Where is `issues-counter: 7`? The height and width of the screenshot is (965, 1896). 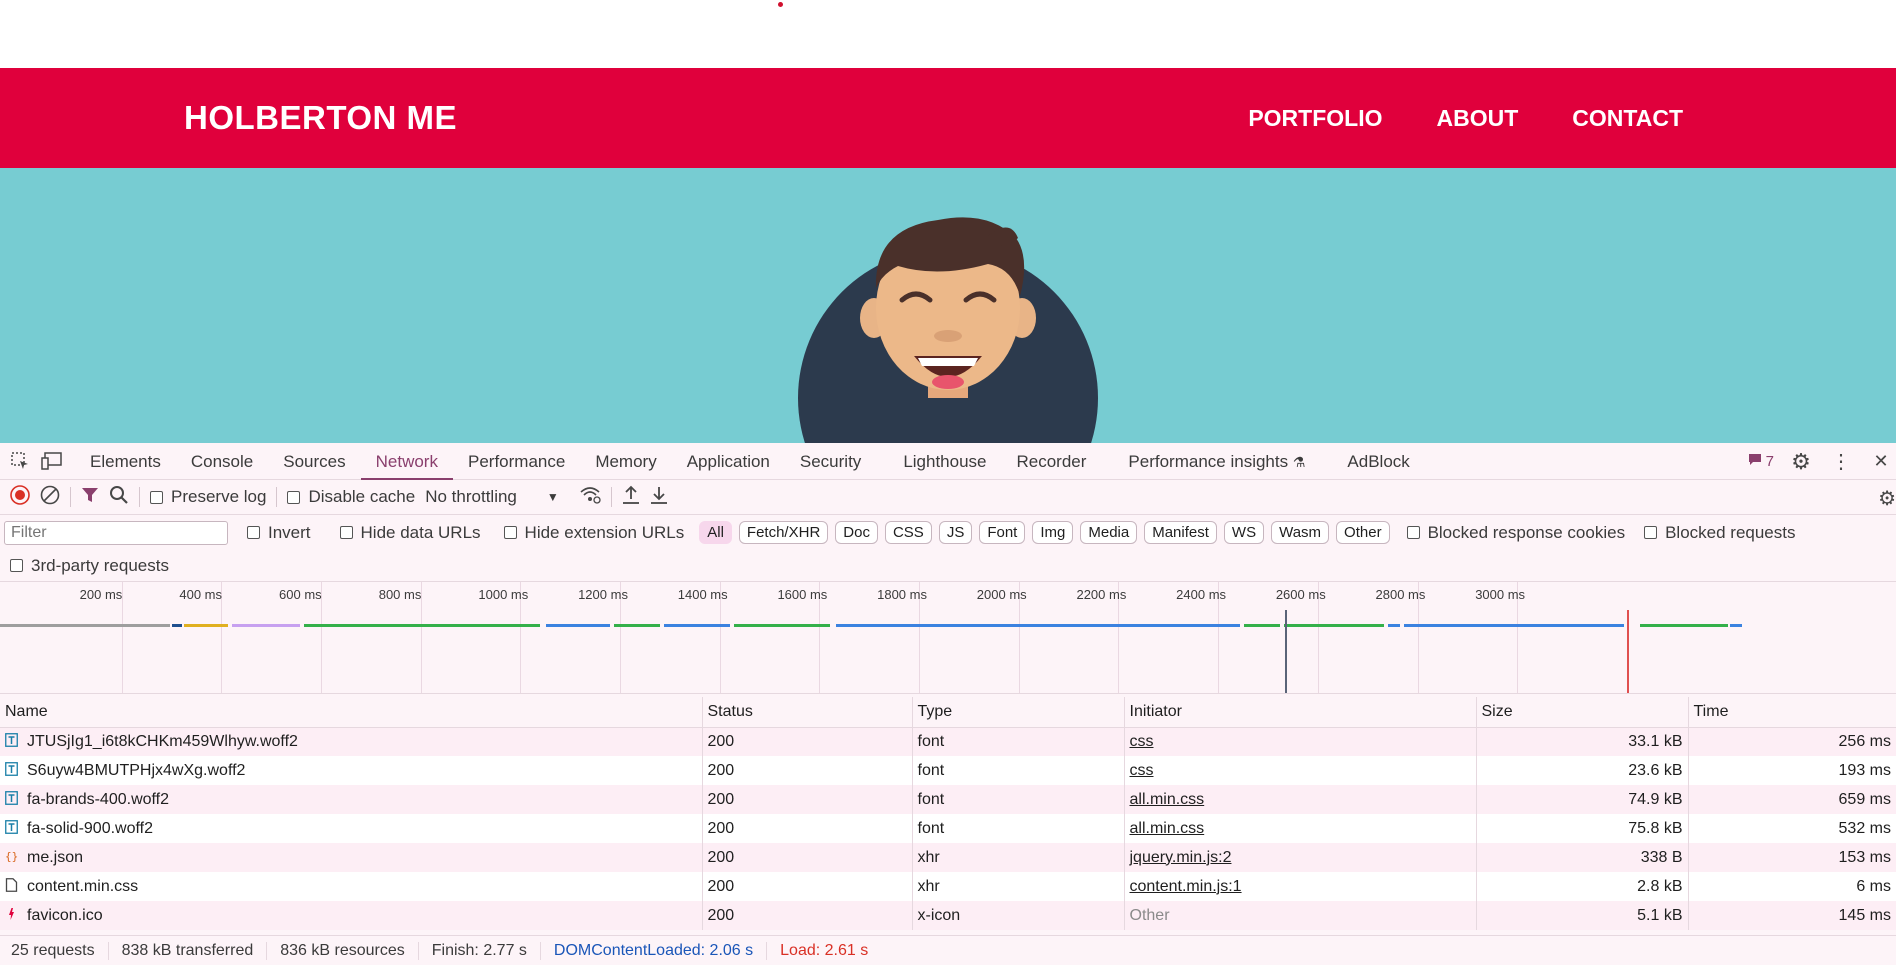
issues-counter: 7 is located at coordinates (1761, 461).